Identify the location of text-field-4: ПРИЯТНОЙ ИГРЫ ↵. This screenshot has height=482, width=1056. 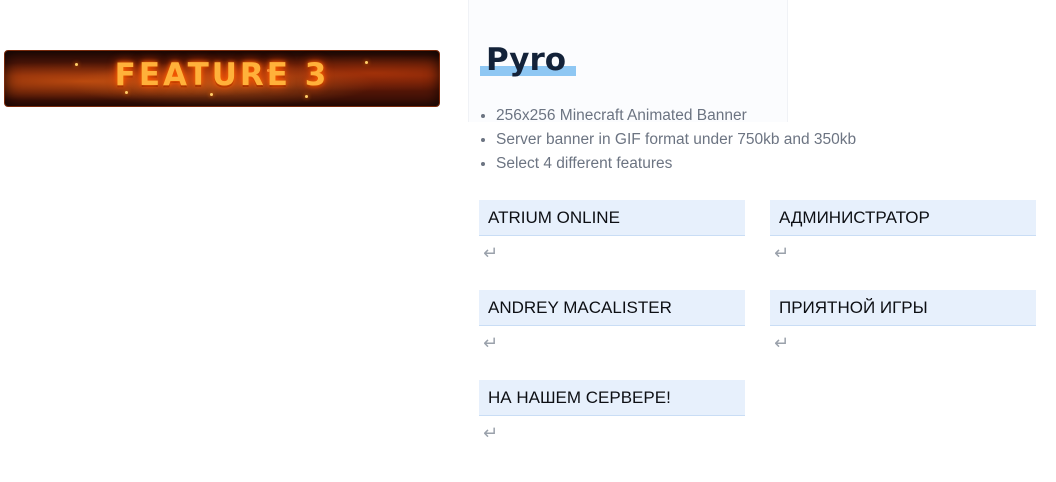
(903, 321).